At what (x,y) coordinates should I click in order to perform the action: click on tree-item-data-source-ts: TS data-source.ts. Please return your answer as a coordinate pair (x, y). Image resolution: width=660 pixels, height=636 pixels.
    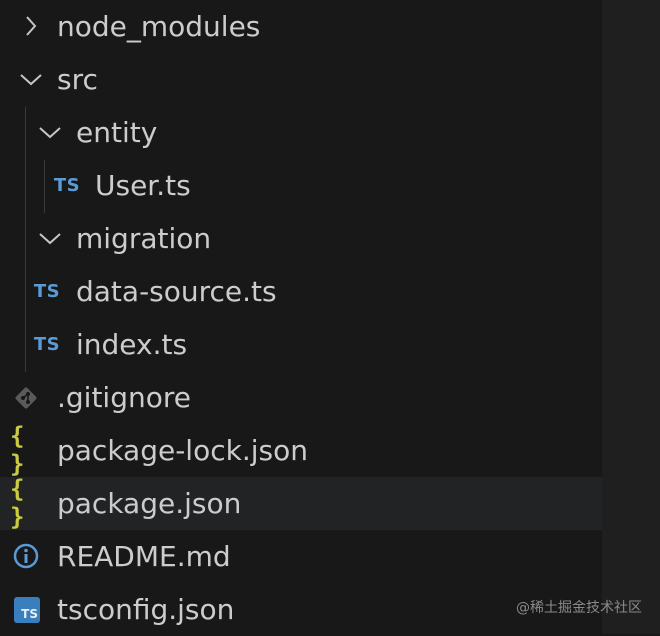
    Looking at the image, I should click on (301, 291).